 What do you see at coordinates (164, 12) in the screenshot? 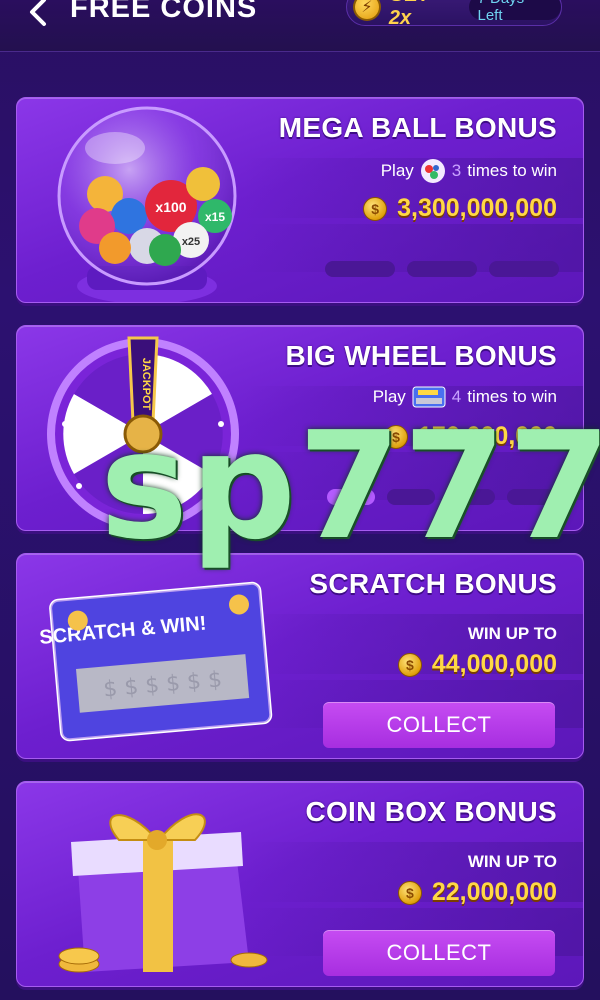
I see `page-title: FREE COINS` at bounding box center [164, 12].